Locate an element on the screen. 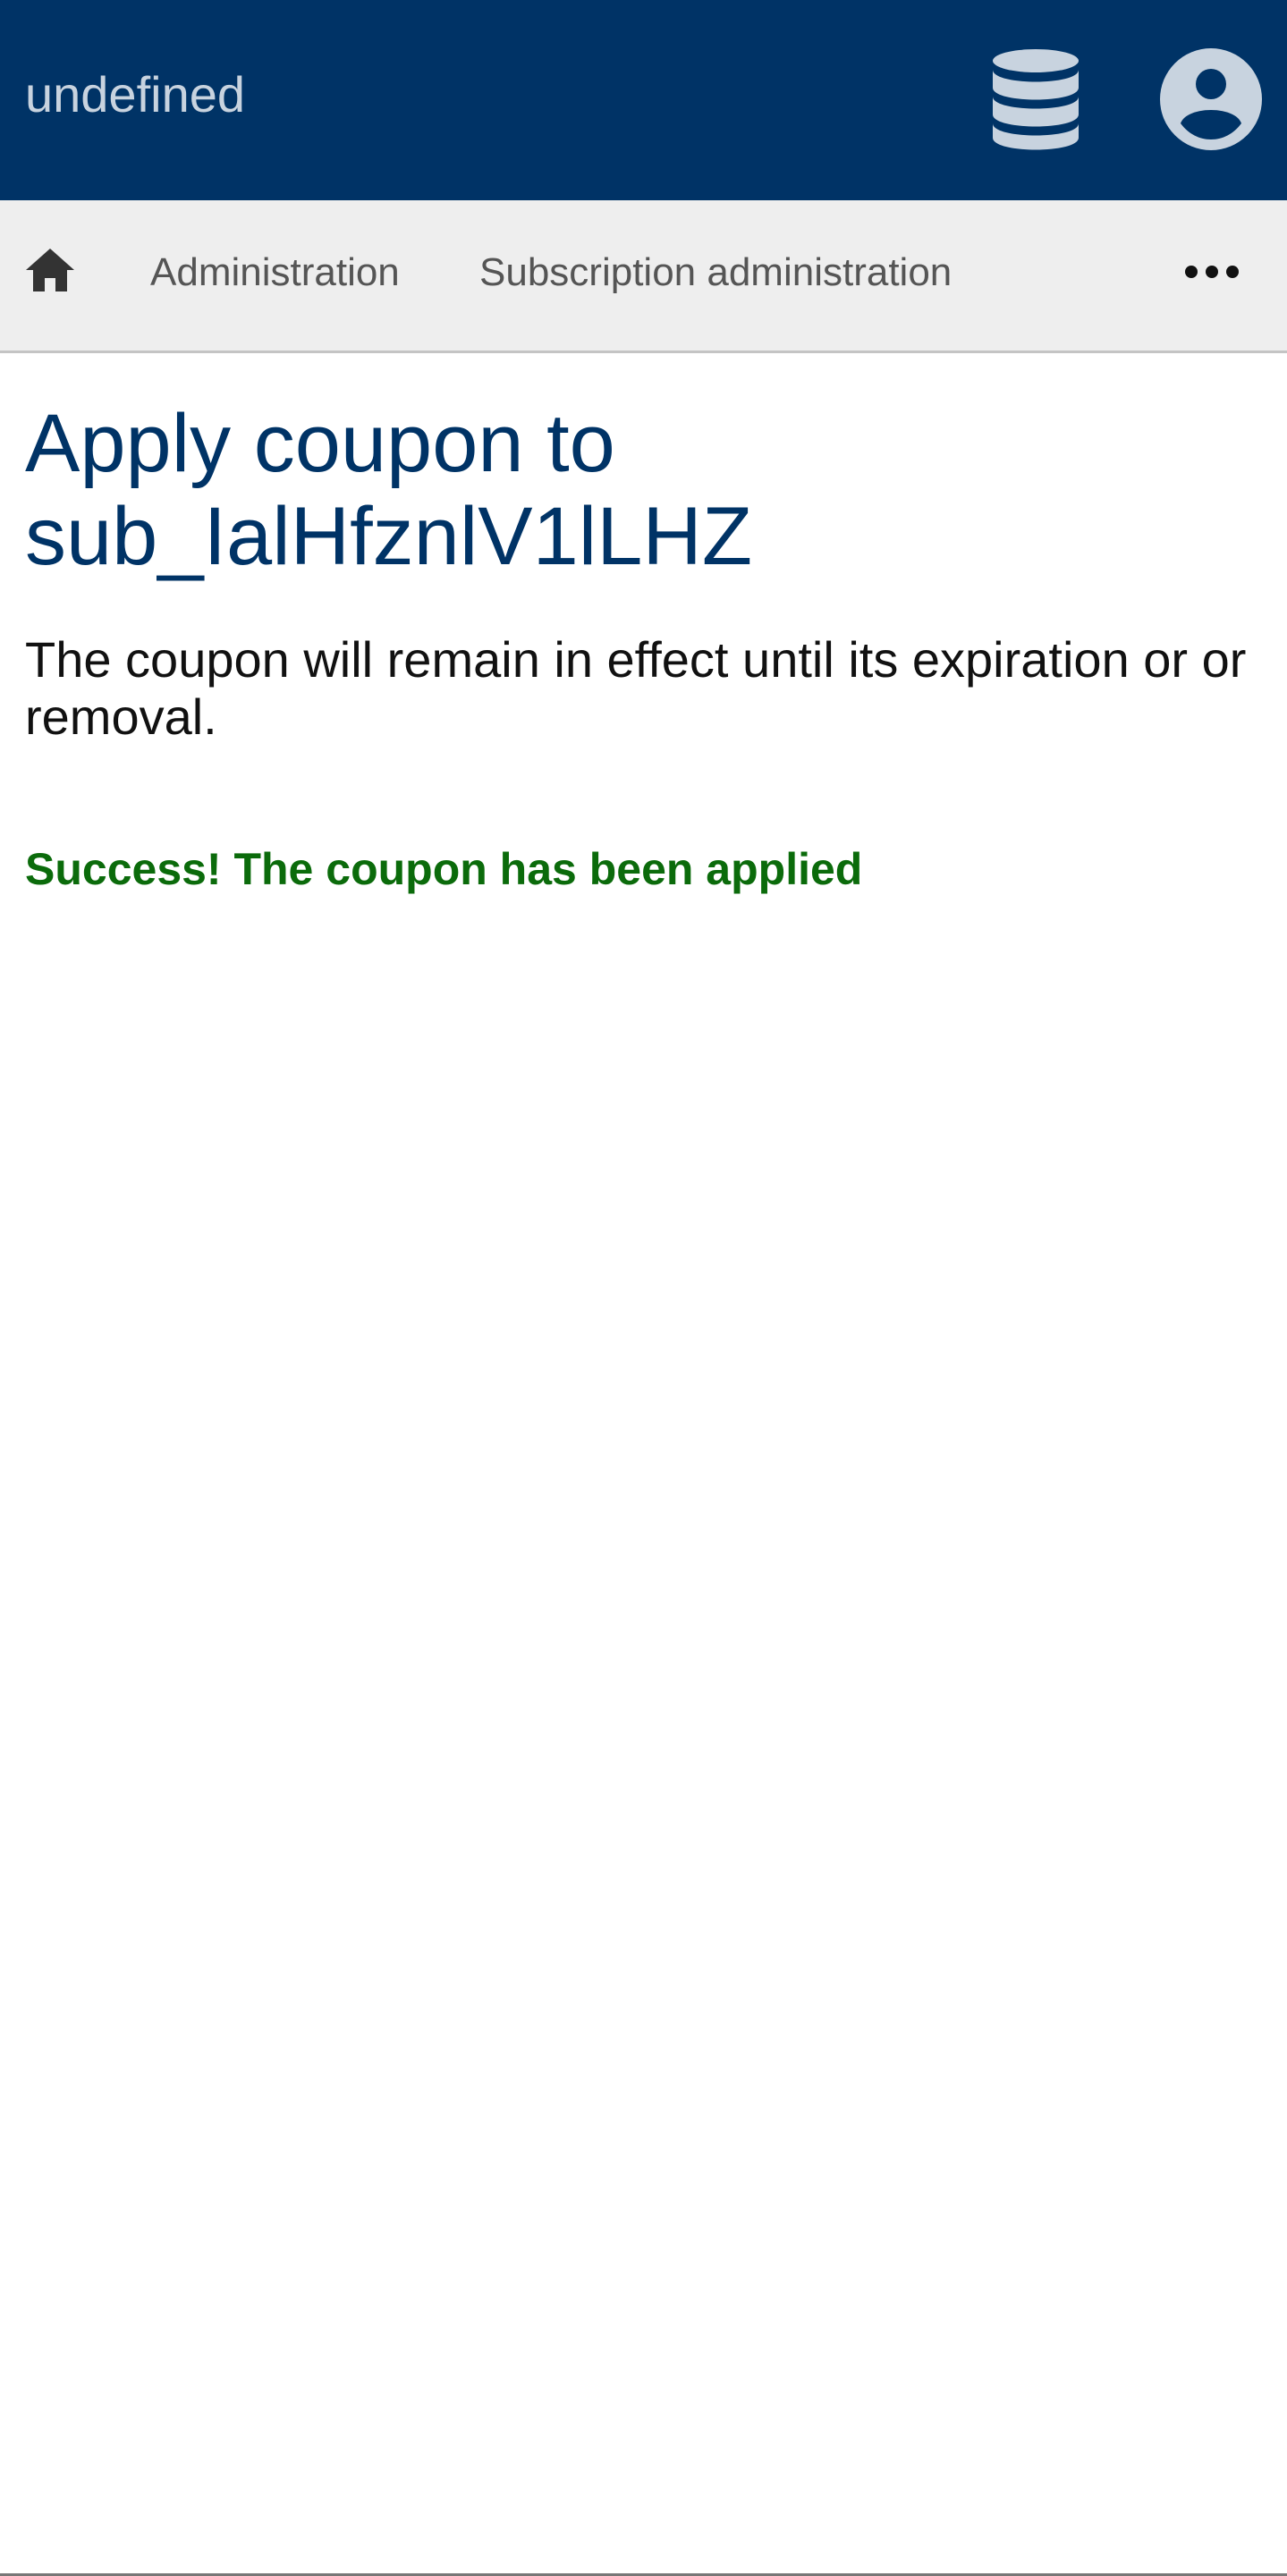  user-circle-icon is located at coordinates (1211, 99).